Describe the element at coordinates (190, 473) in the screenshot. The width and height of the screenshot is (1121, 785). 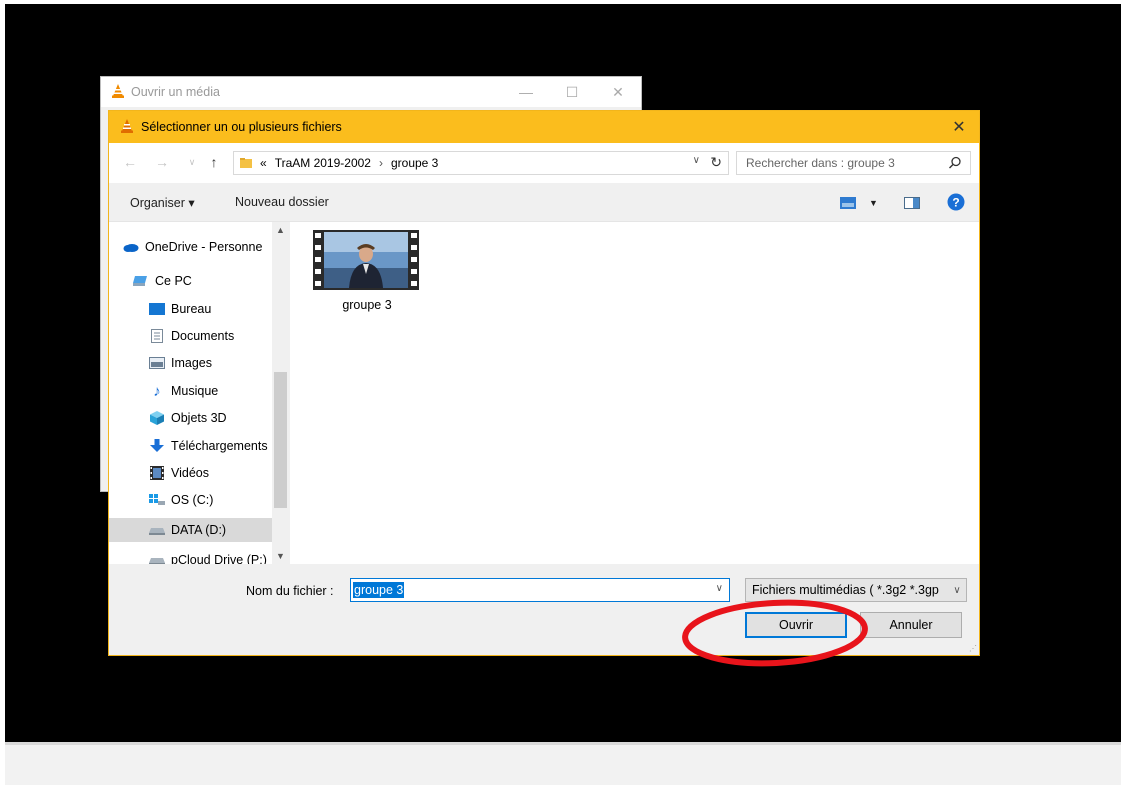
I see `nav-item-label: Vidéos` at that location.